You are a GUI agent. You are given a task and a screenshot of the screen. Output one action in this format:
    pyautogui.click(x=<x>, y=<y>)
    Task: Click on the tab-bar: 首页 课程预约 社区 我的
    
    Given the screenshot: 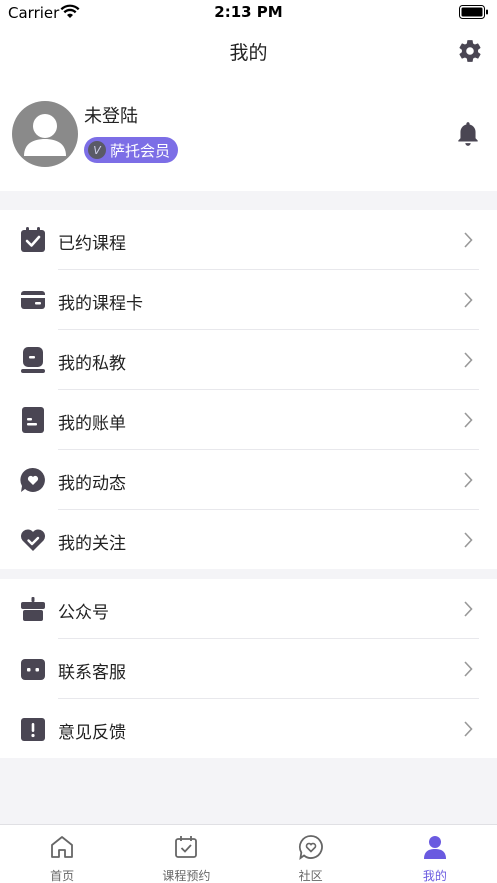 What is the action you would take?
    pyautogui.click(x=248, y=853)
    